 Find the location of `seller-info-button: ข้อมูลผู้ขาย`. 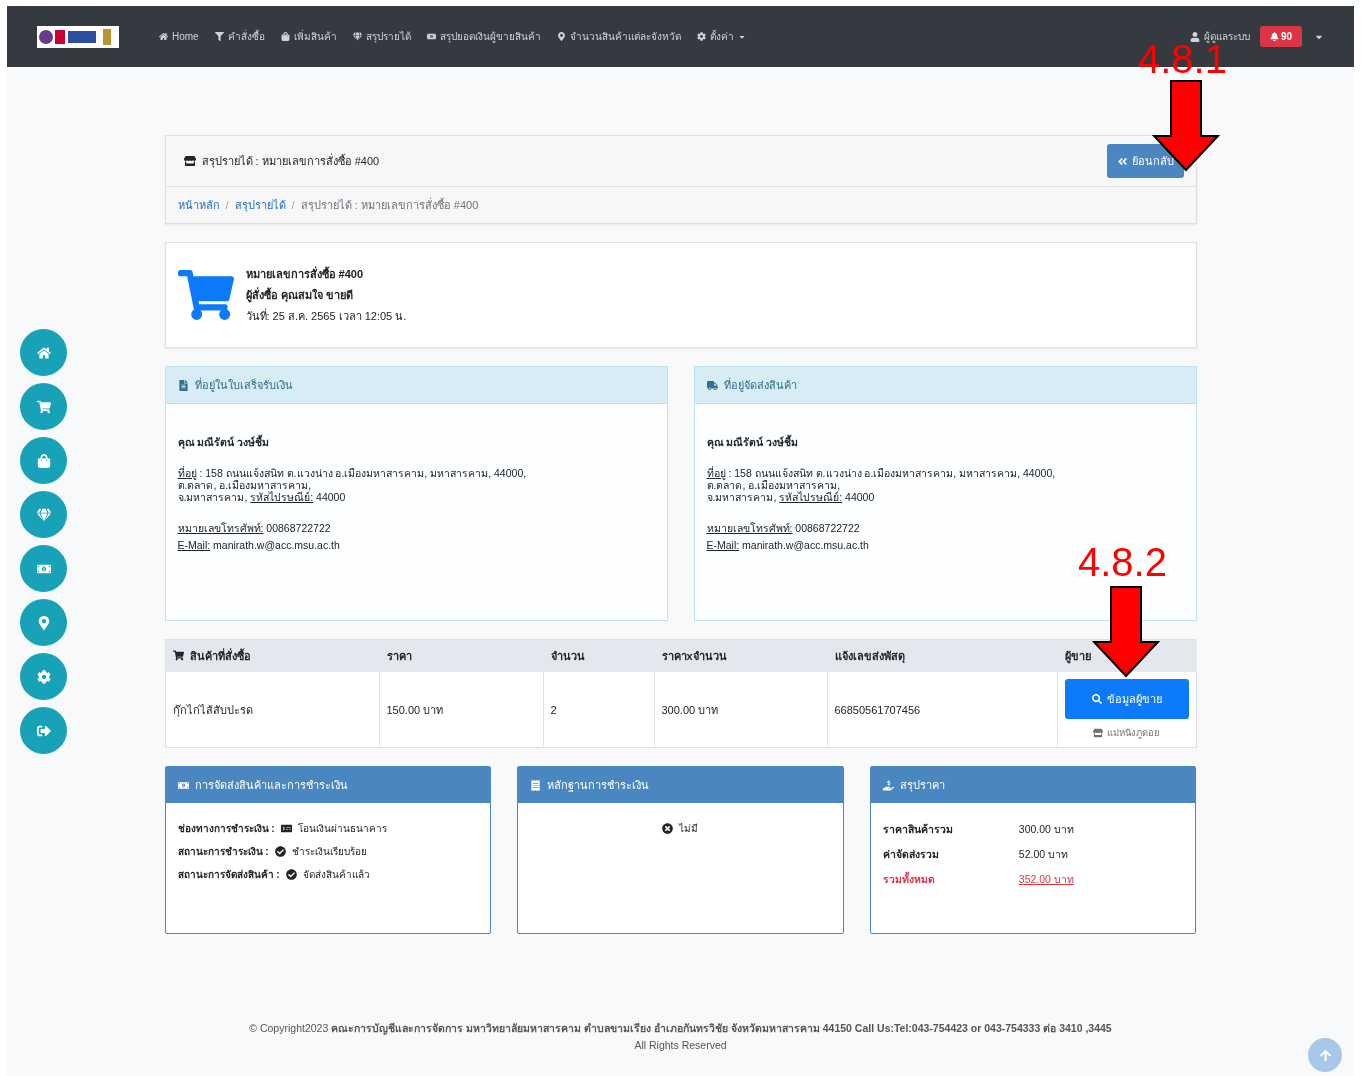

seller-info-button: ข้อมูลผู้ขาย is located at coordinates (1126, 699).